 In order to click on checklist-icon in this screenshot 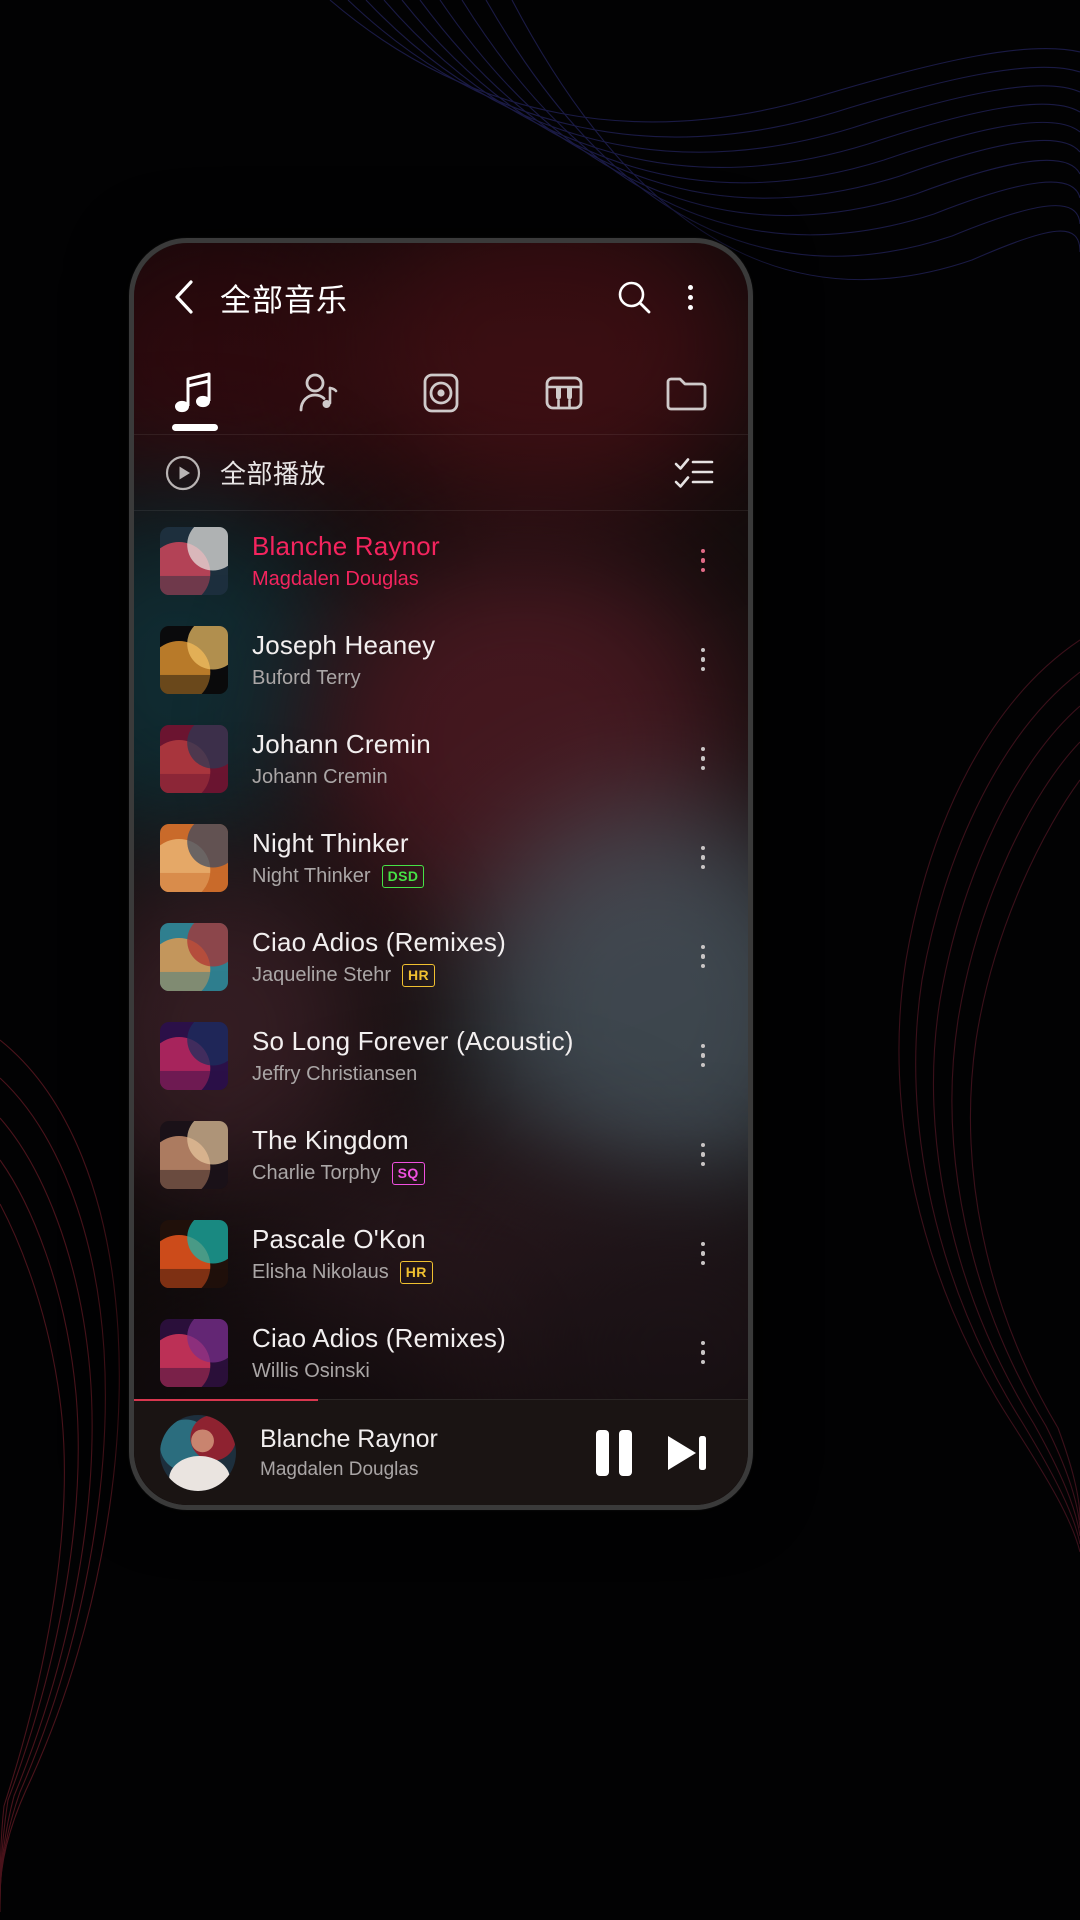, I will do `click(694, 472)`.